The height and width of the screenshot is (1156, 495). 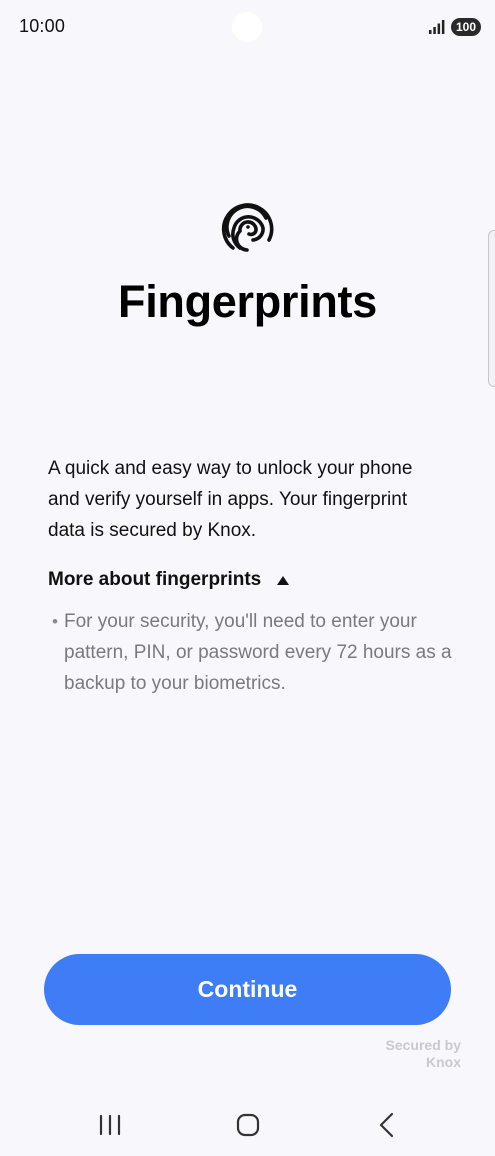 What do you see at coordinates (42, 26) in the screenshot?
I see `status-time: 10:00` at bounding box center [42, 26].